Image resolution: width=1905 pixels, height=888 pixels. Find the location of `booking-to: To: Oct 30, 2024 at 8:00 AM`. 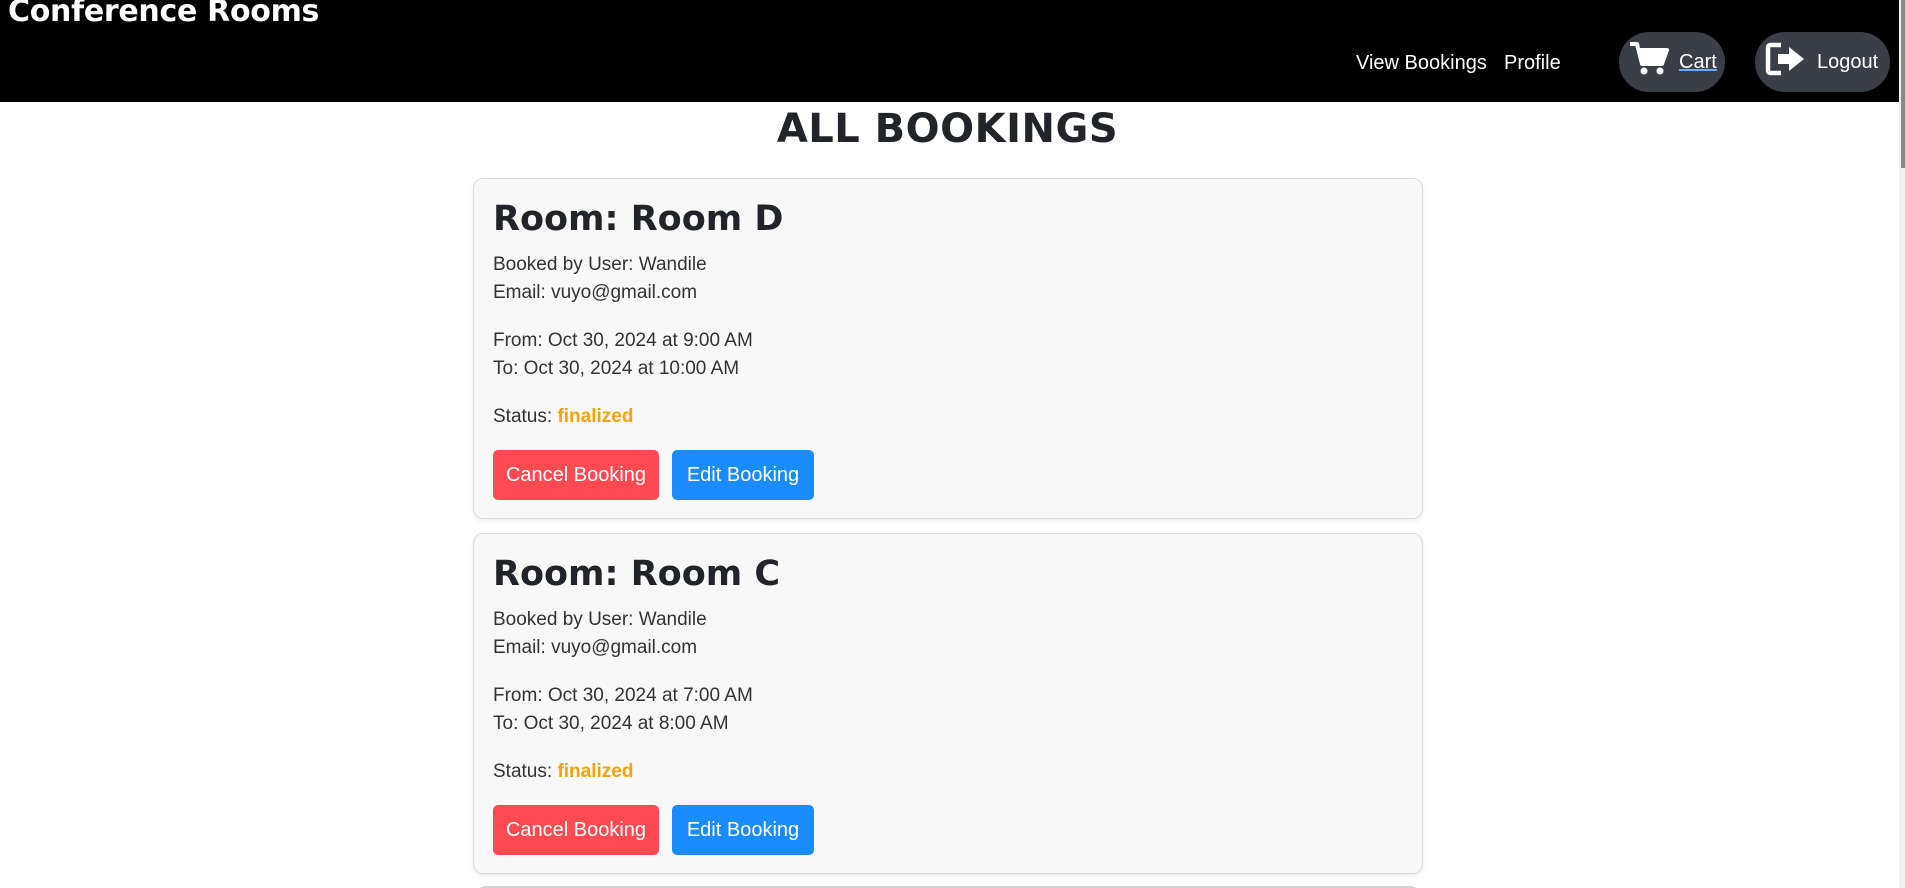

booking-to: To: Oct 30, 2024 at 8:00 AM is located at coordinates (611, 723).